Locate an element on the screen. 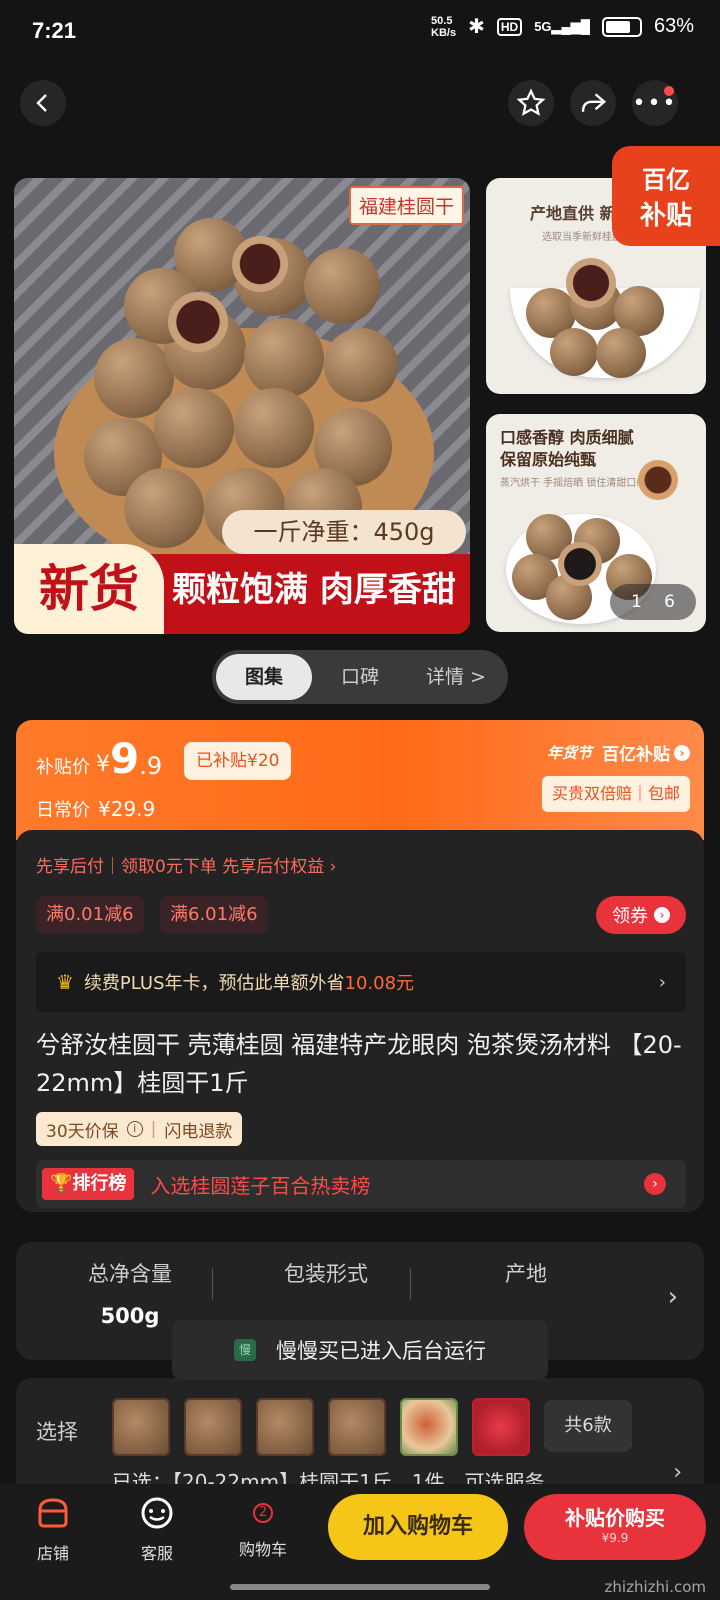 This screenshot has height=1600, width=720. status-bar: 7:21 50.5 KB/s ✱ HD 5G▂▄▆█ 63% is located at coordinates (360, 32).